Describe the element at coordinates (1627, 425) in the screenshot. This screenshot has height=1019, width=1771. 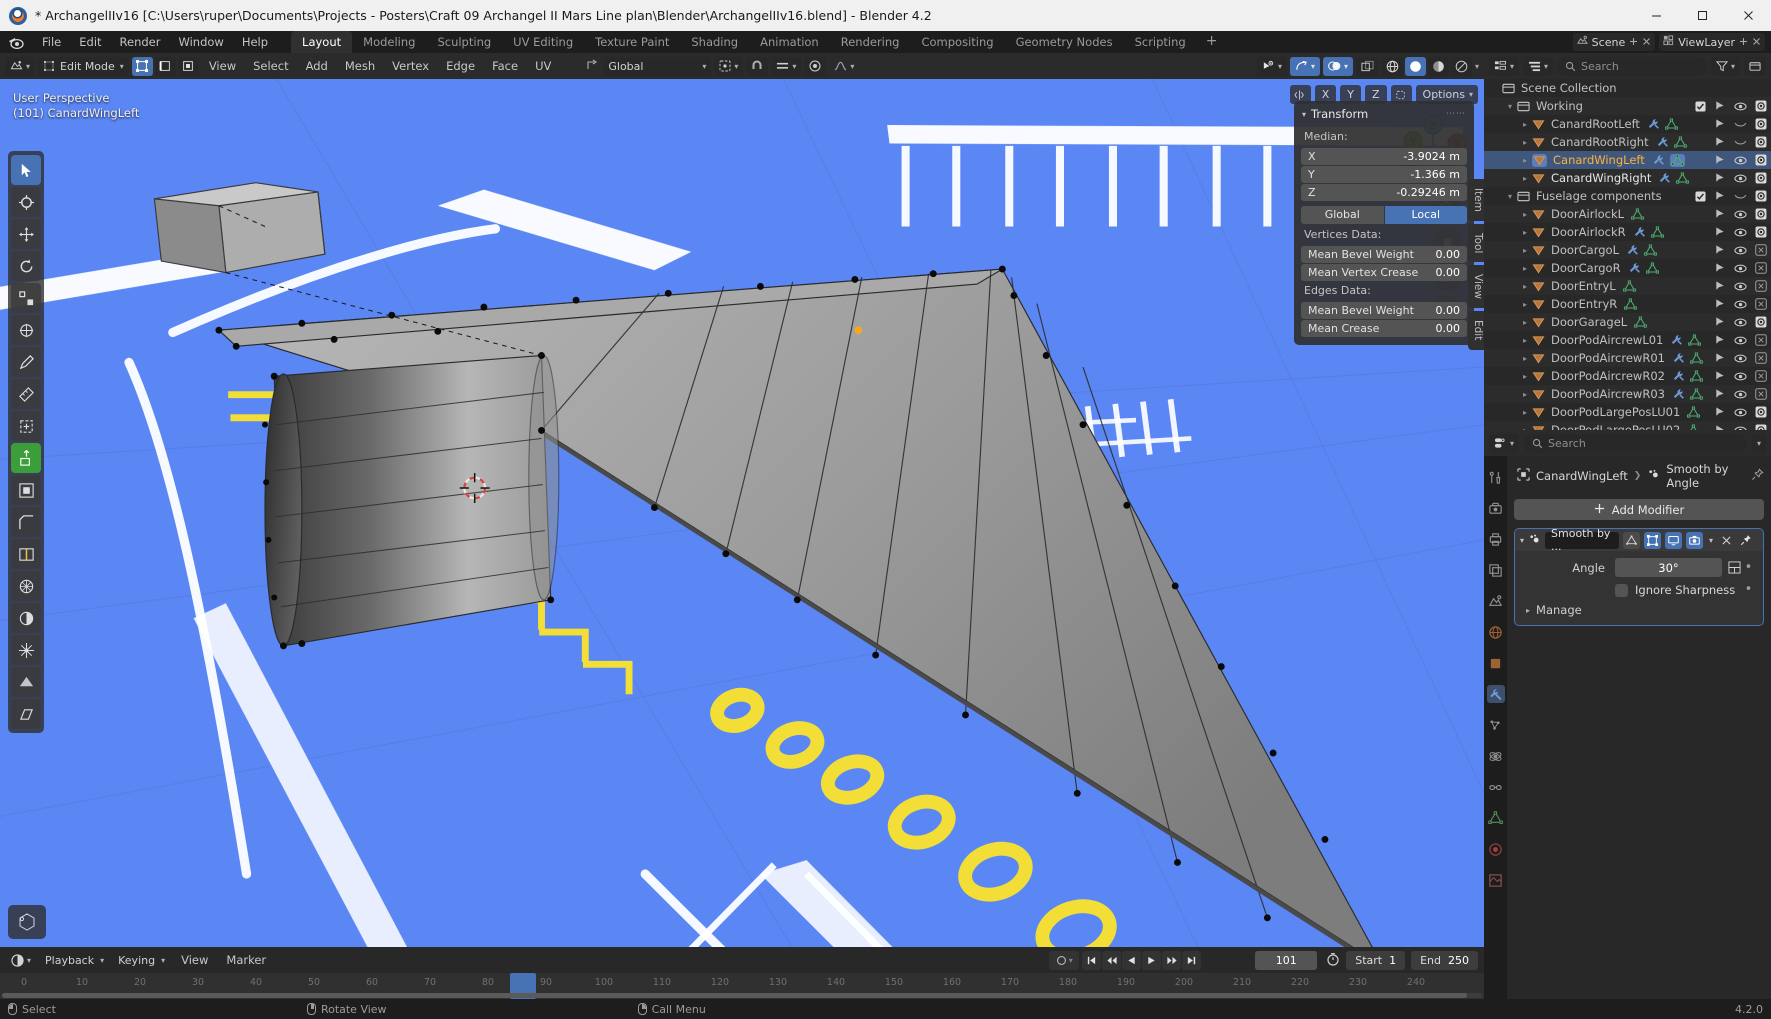
I see `outliner-row-doorpodlargeposlu02: ▸ DoorPodLargePosLU02` at that location.